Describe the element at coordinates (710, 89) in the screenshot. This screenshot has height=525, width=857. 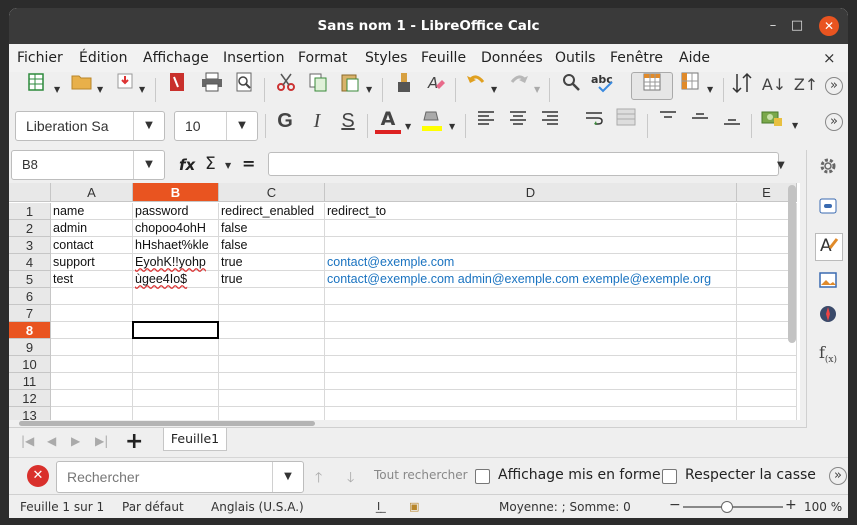
I see `columns-dropdown-icon: ▼` at that location.